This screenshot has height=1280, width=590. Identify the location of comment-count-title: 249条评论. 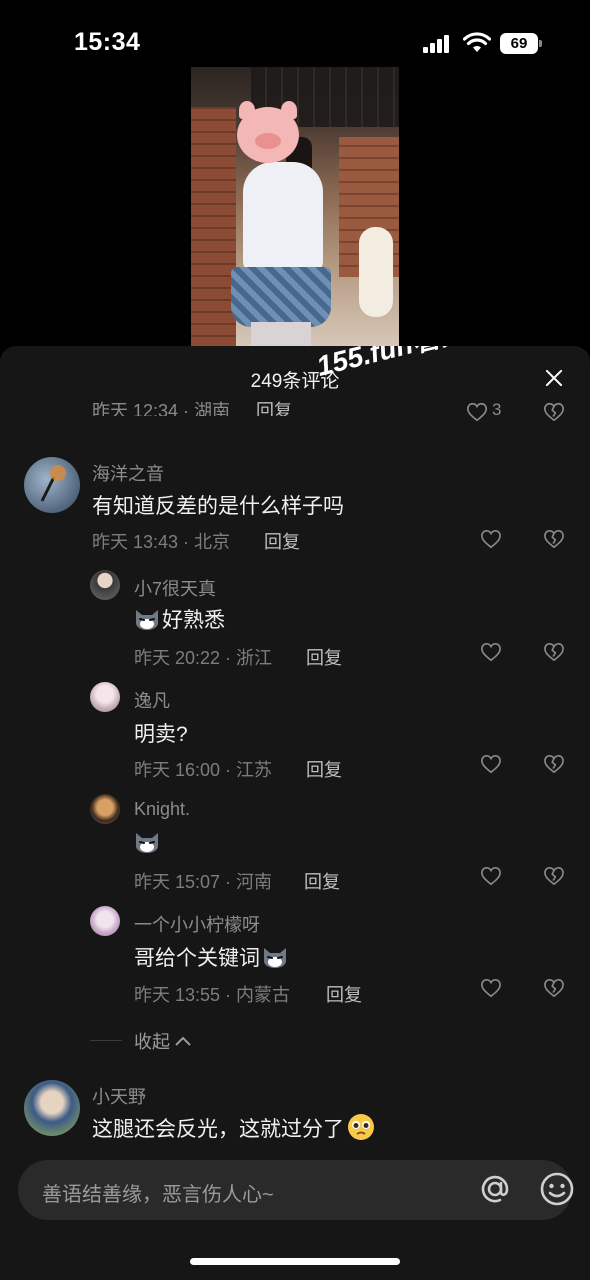
(295, 381).